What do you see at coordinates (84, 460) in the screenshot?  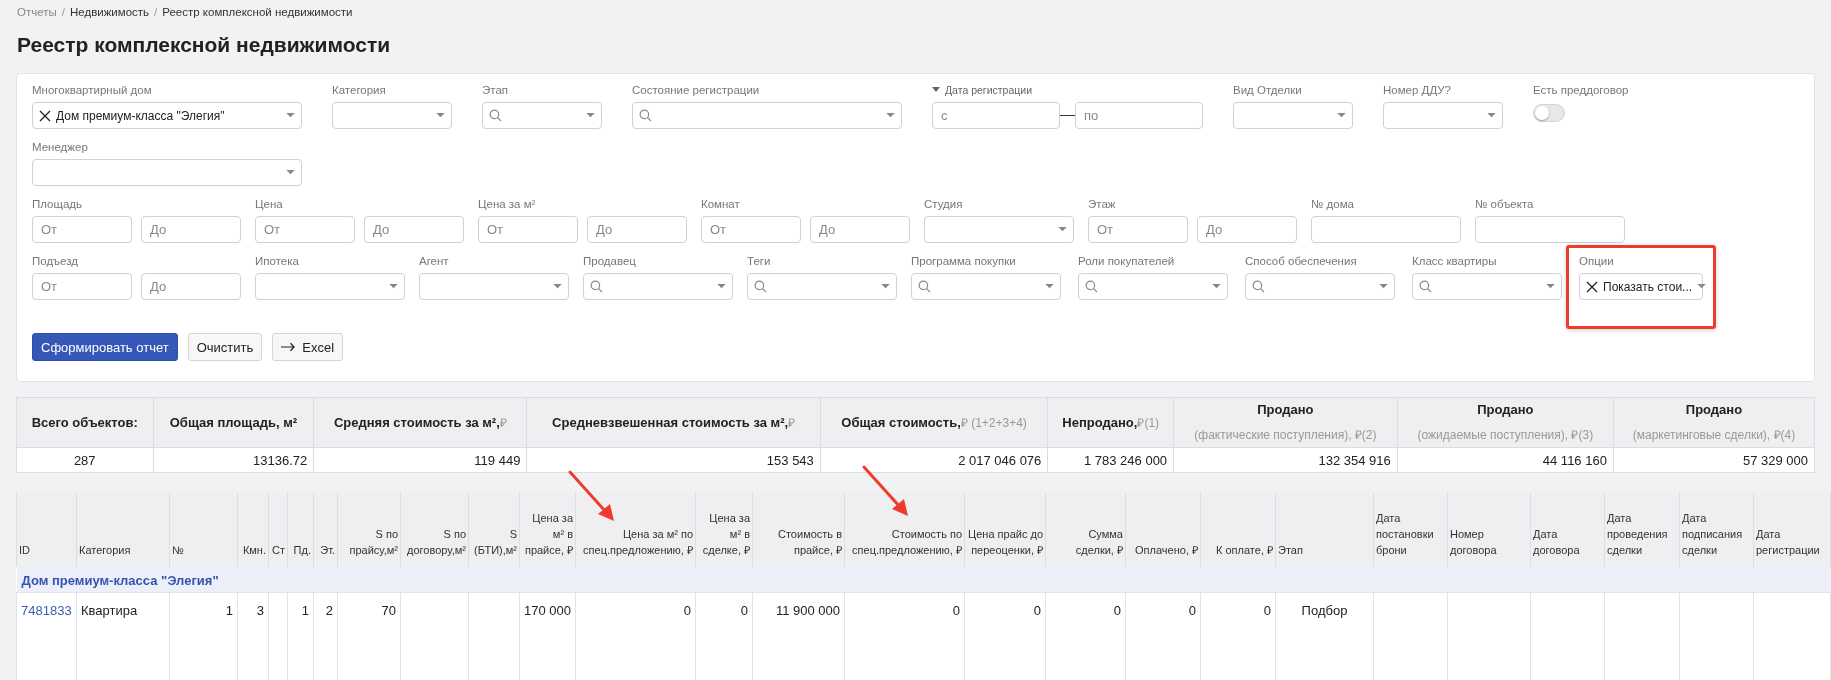 I see `table-cell: 287` at bounding box center [84, 460].